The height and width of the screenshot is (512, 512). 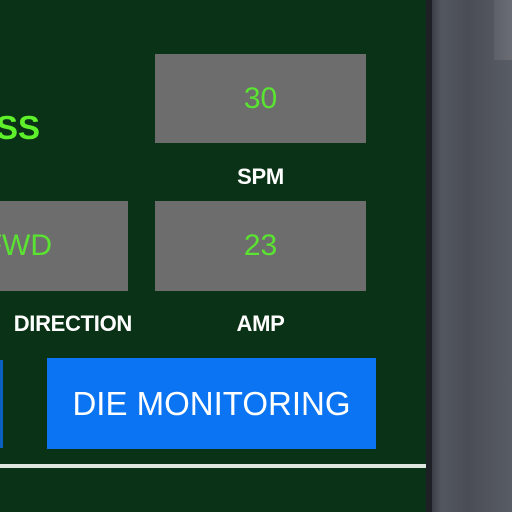 What do you see at coordinates (260, 176) in the screenshot?
I see `spm-label: SPM` at bounding box center [260, 176].